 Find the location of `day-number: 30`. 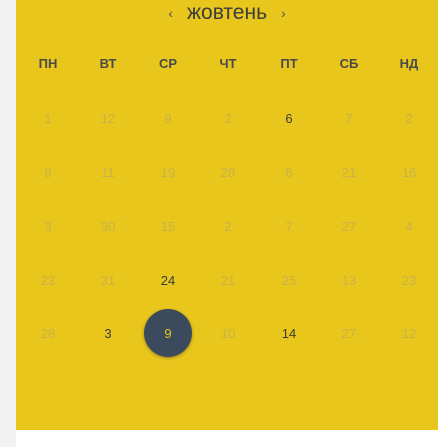

day-number: 30 is located at coordinates (108, 226).